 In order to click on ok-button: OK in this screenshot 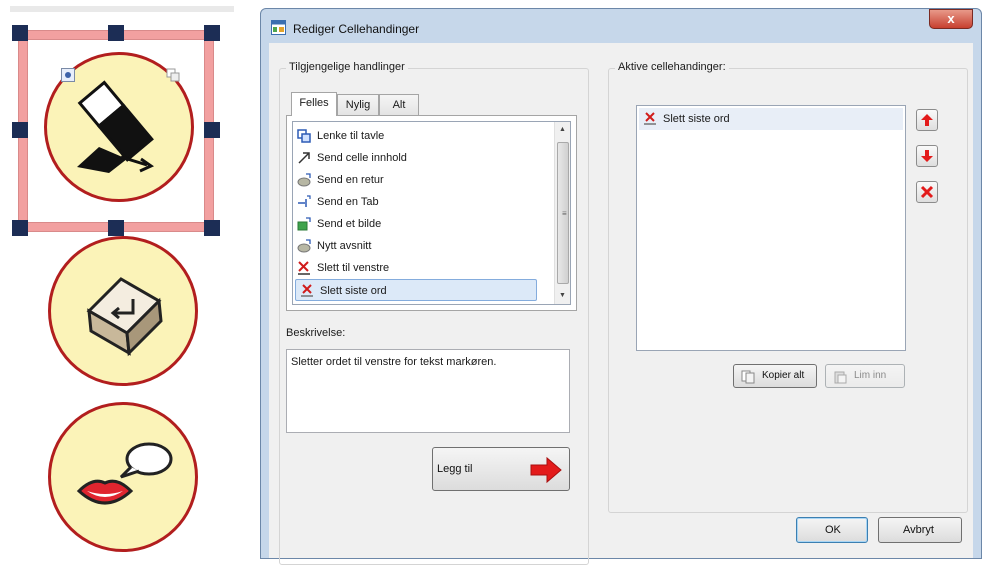, I will do `click(832, 530)`.